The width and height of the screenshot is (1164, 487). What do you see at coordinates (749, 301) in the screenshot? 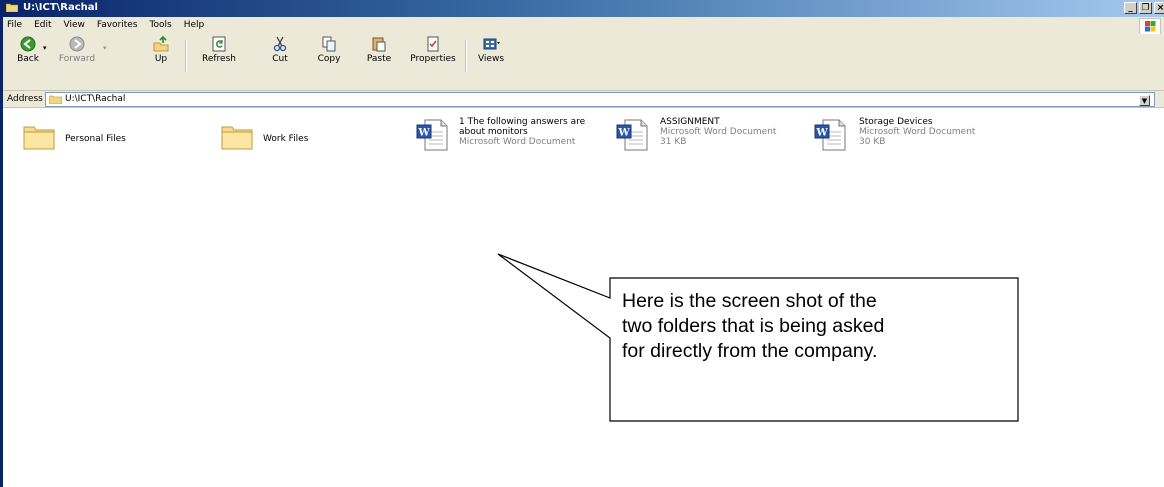
I see `callout-line: Here is the screen shot of the` at bounding box center [749, 301].